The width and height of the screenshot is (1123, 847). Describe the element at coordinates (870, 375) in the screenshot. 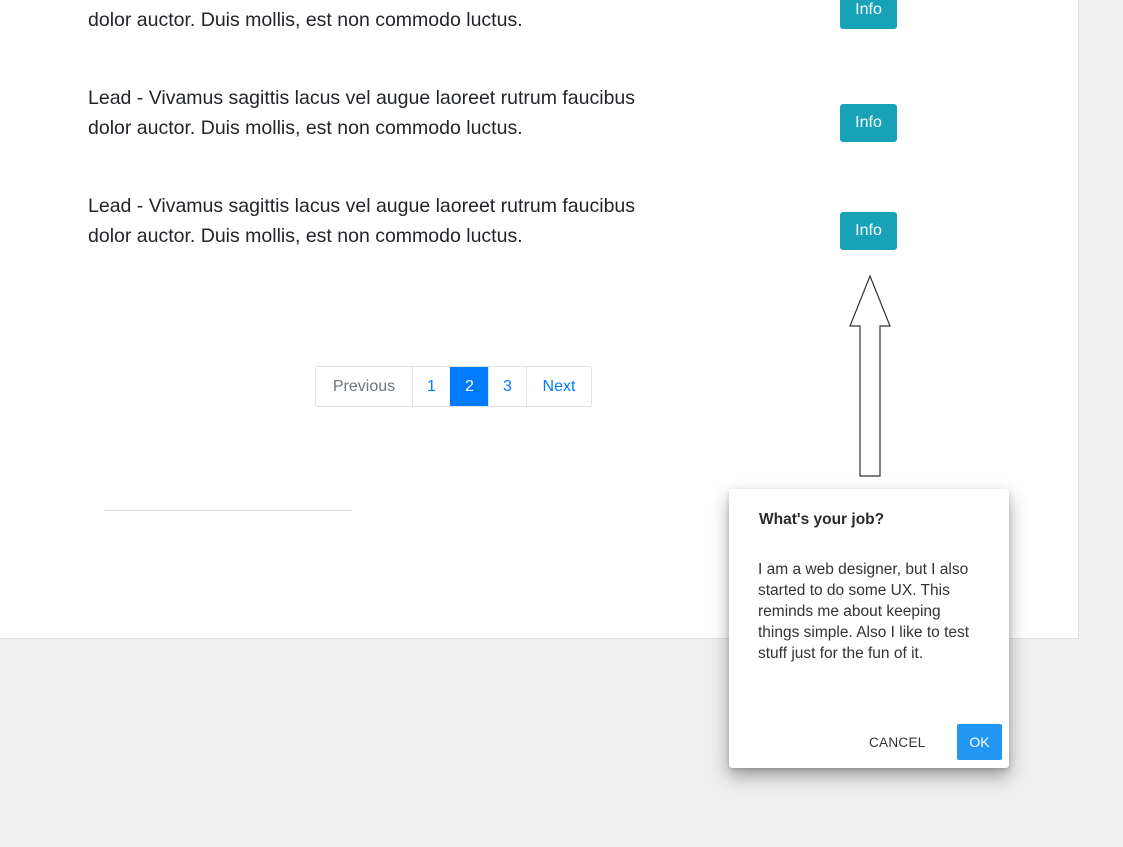

I see `up-arrow-icon` at that location.